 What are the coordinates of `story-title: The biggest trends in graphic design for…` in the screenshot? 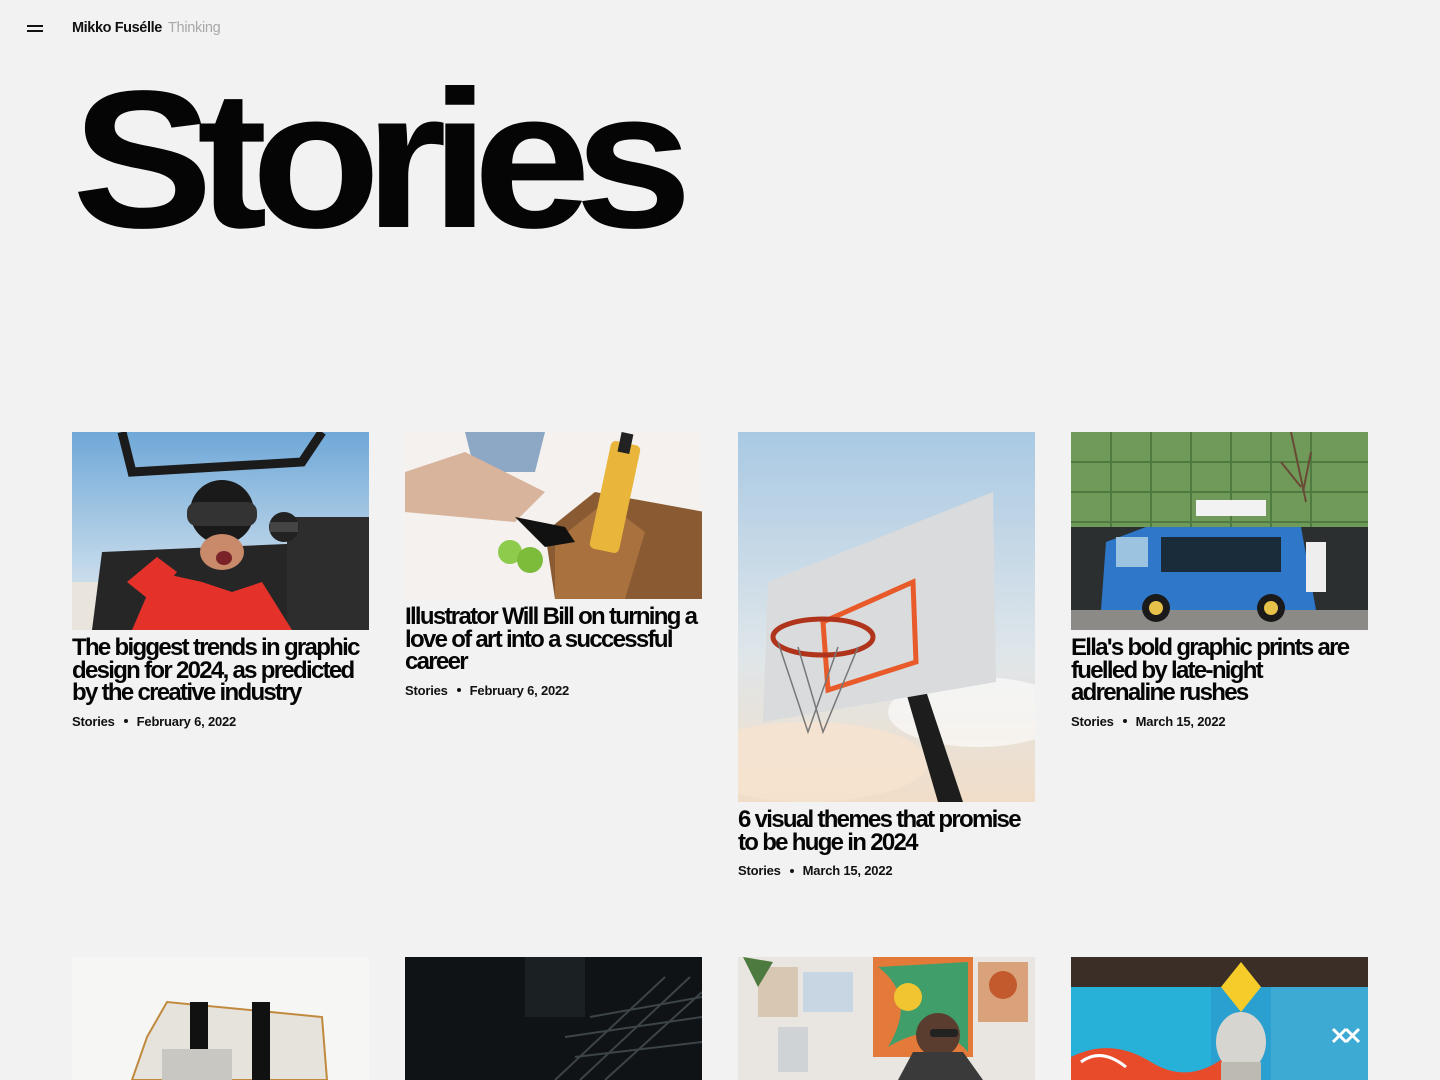 It's located at (220, 670).